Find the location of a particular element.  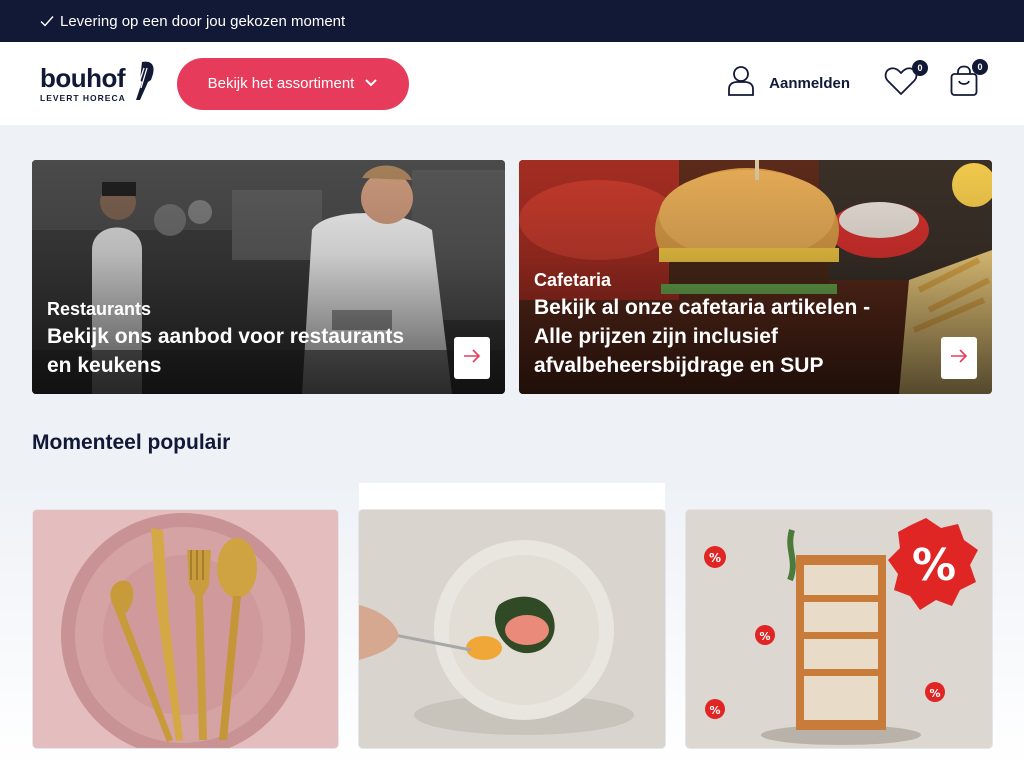

user-icon is located at coordinates (741, 83).